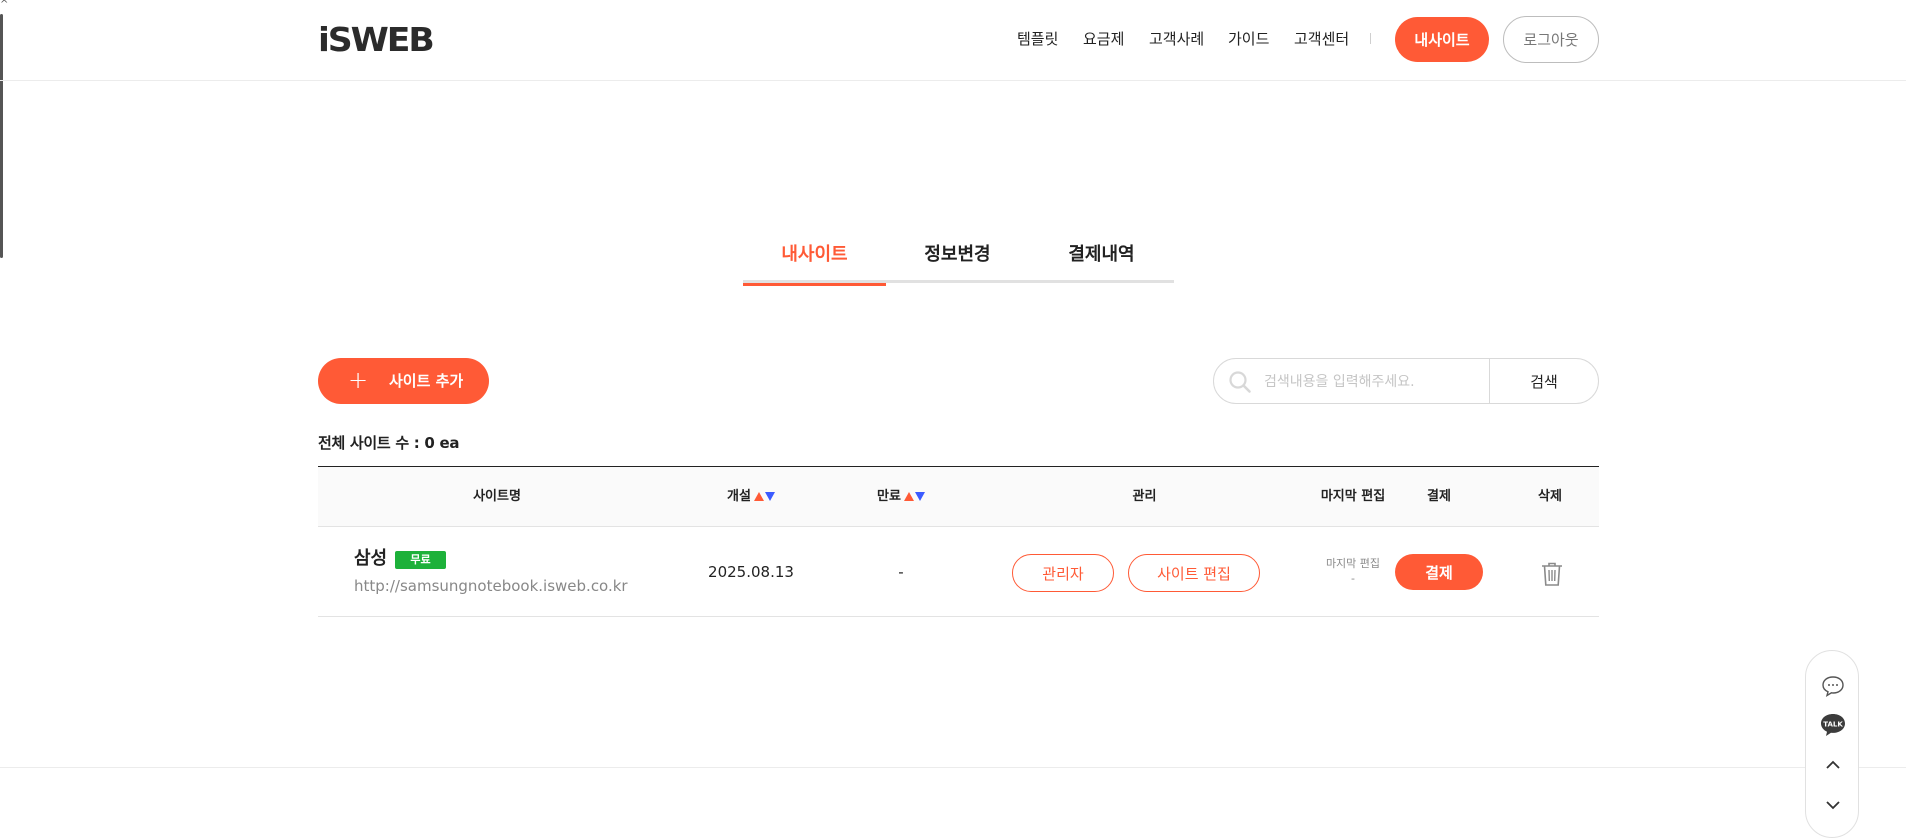 This screenshot has width=1906, height=838. Describe the element at coordinates (1144, 496) in the screenshot. I see `header-manage: 관리` at that location.